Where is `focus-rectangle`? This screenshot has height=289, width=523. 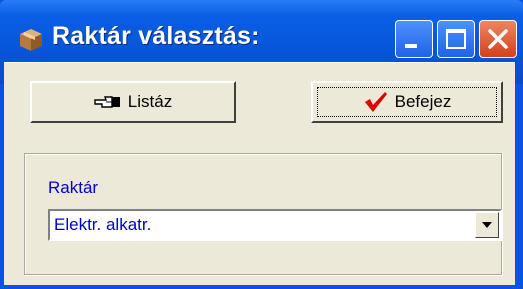
focus-rectangle is located at coordinates (407, 102).